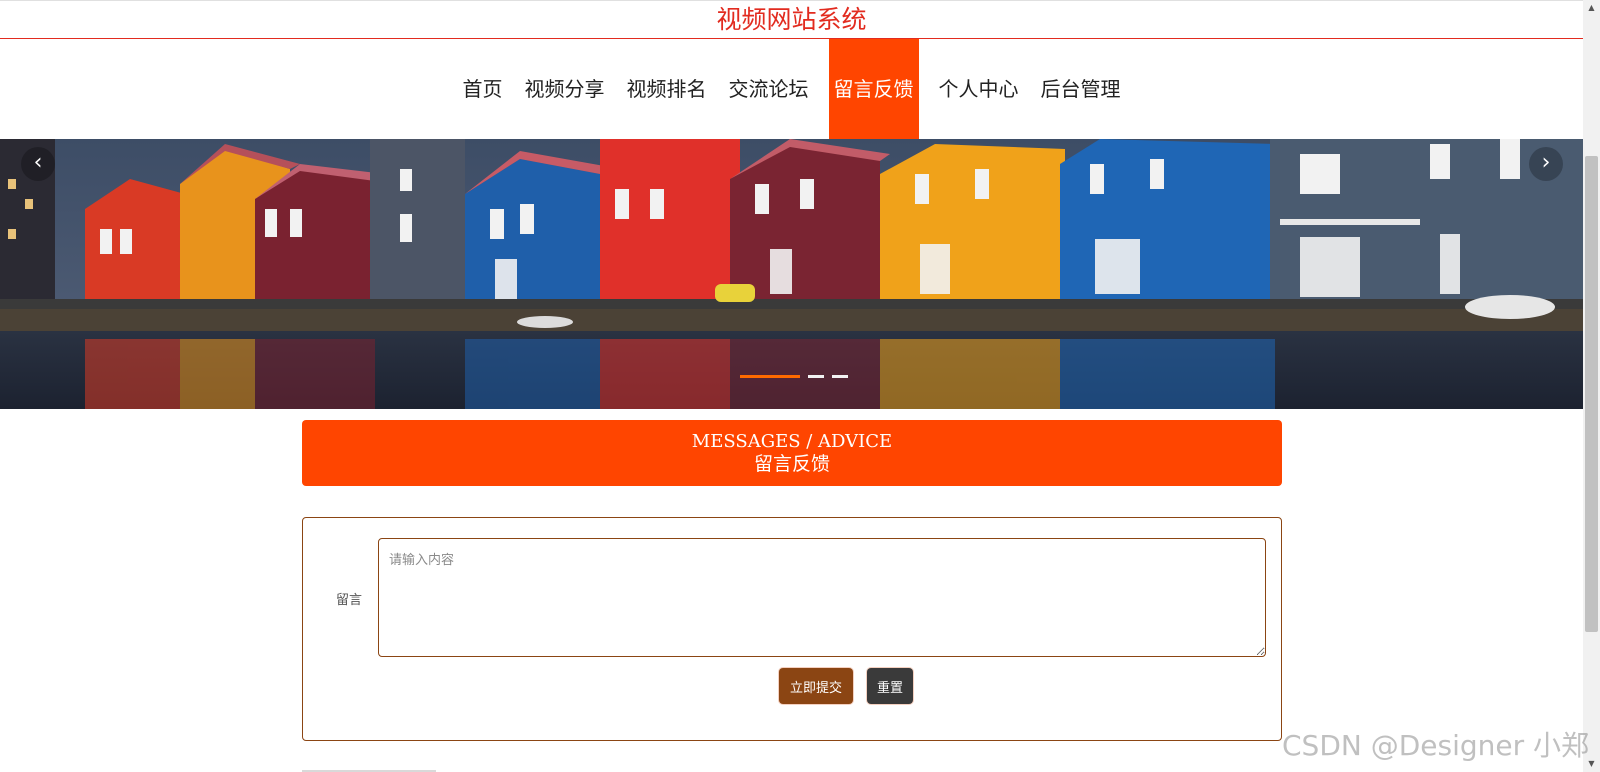 This screenshot has height=772, width=1600. I want to click on watermark: CSDN @Designer 小郑, so click(1436, 745).